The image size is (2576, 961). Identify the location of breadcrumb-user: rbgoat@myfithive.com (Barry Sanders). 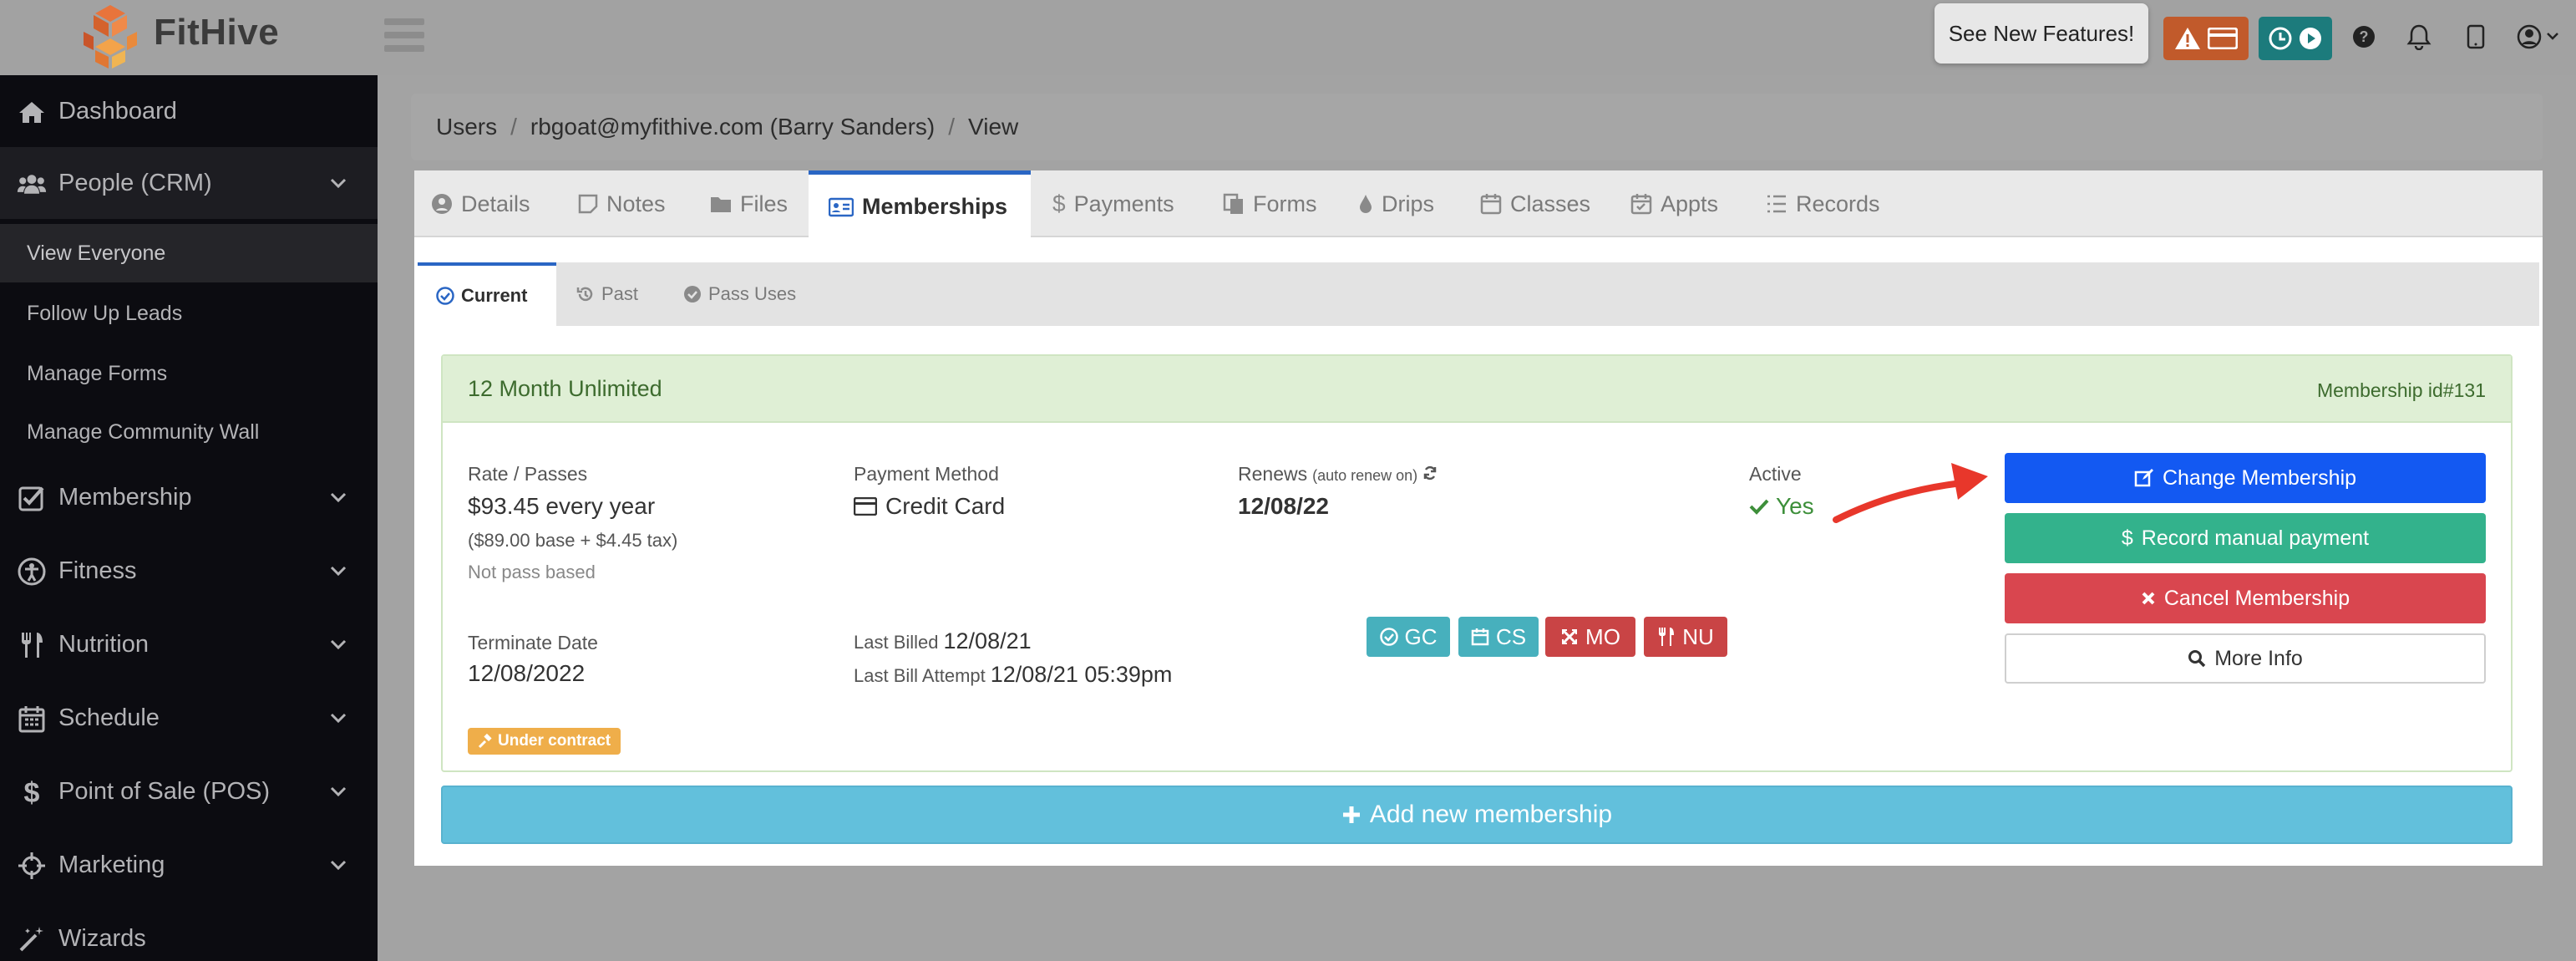
(732, 127).